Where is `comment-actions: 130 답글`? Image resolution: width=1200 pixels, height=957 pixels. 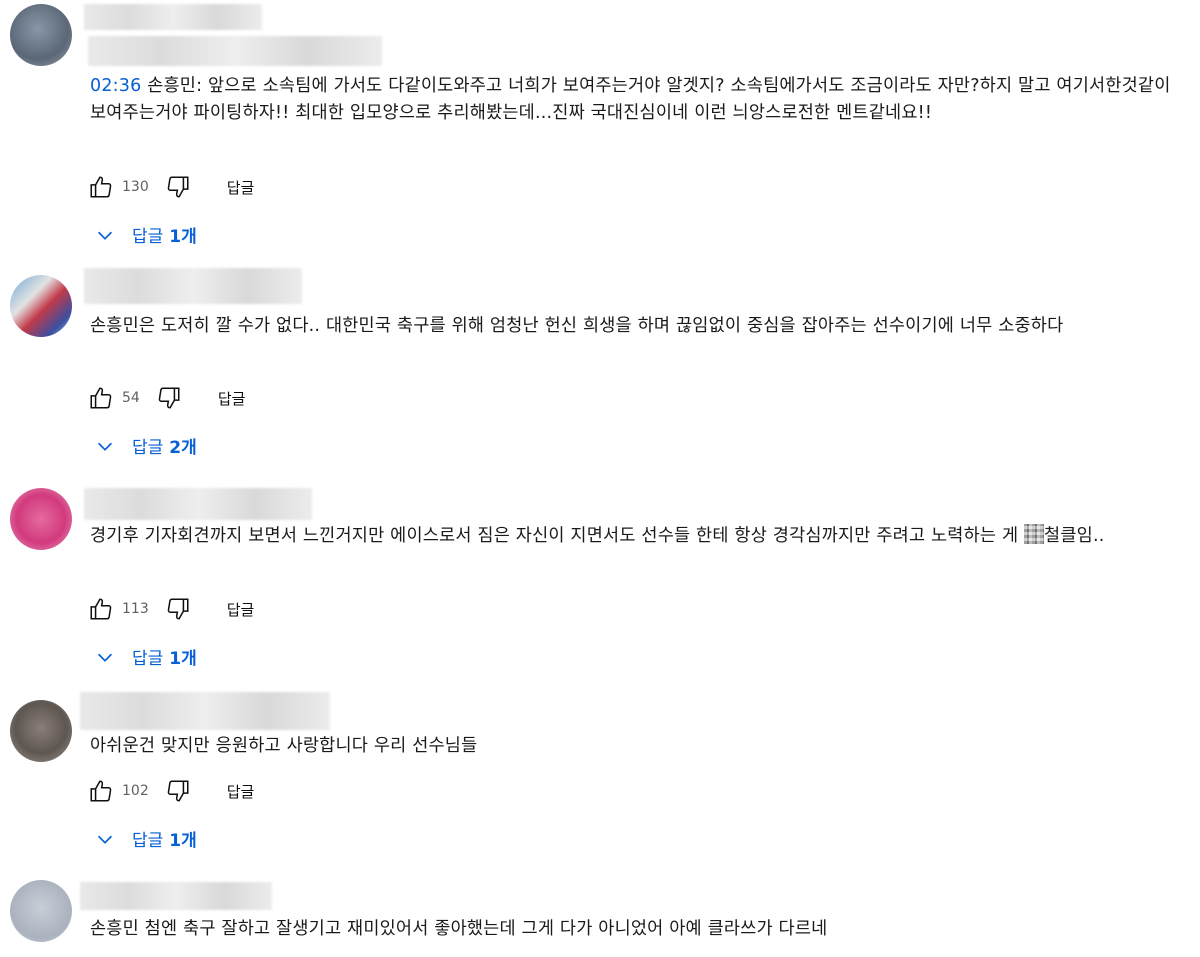 comment-actions: 130 답글 is located at coordinates (171, 187).